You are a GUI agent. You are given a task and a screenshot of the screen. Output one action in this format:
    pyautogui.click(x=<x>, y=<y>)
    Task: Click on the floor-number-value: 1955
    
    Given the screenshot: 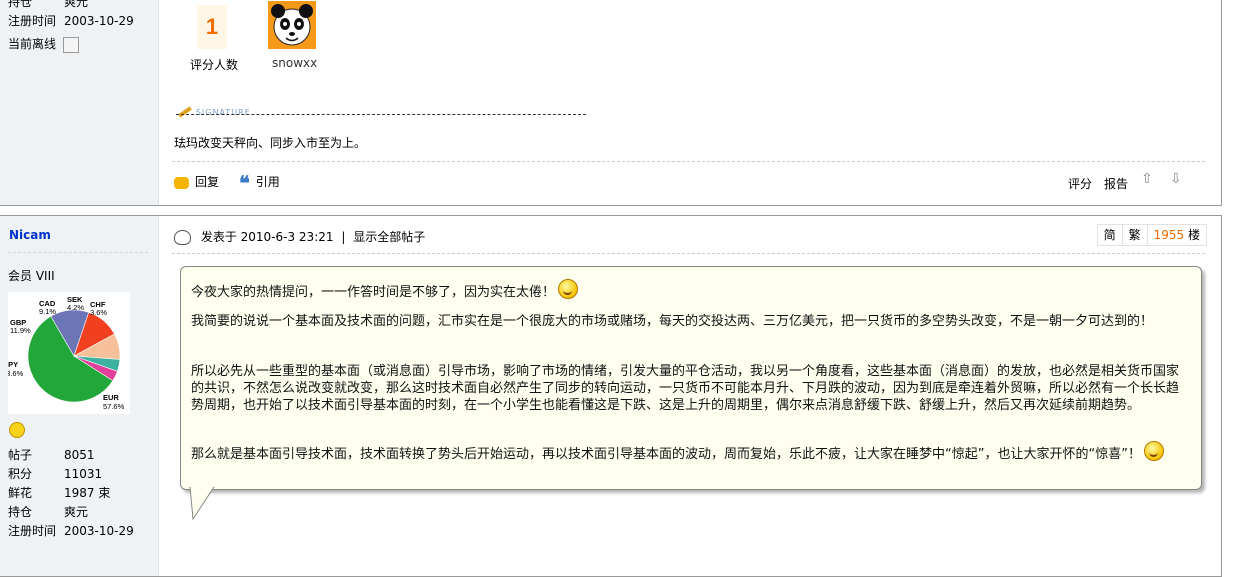 What is the action you would take?
    pyautogui.click(x=1169, y=235)
    